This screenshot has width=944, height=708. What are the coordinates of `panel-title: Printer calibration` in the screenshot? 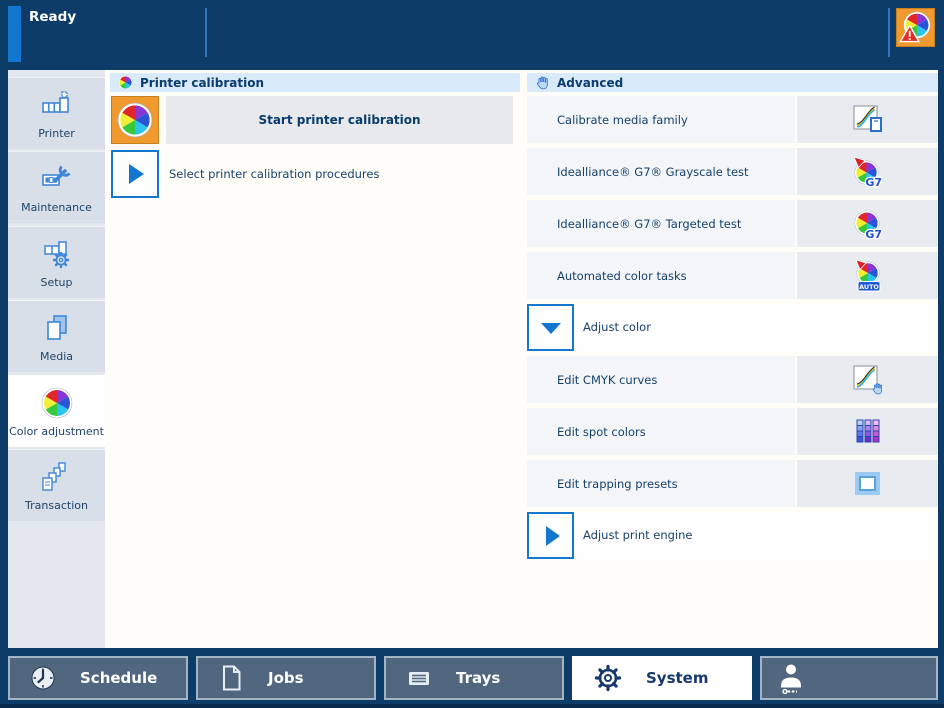 It's located at (202, 82).